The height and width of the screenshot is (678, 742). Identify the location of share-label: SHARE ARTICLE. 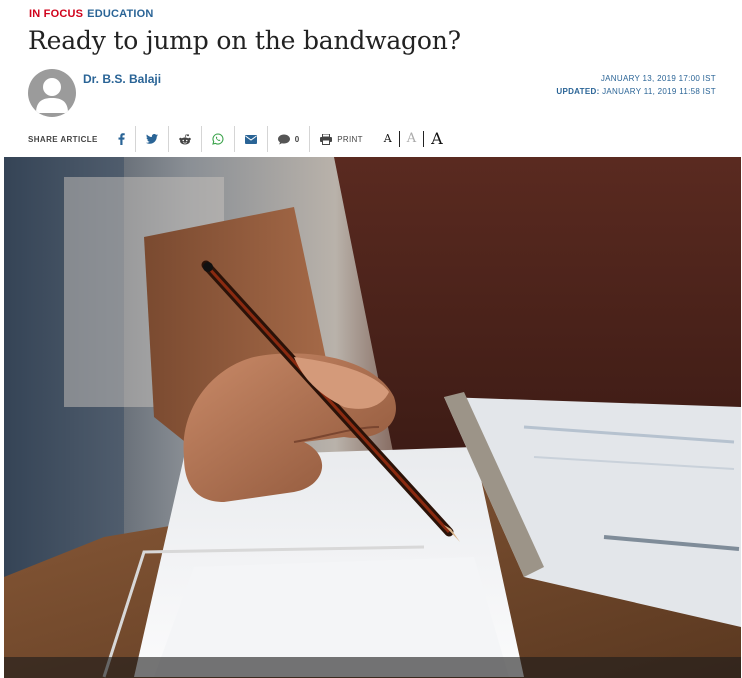
(63, 139).